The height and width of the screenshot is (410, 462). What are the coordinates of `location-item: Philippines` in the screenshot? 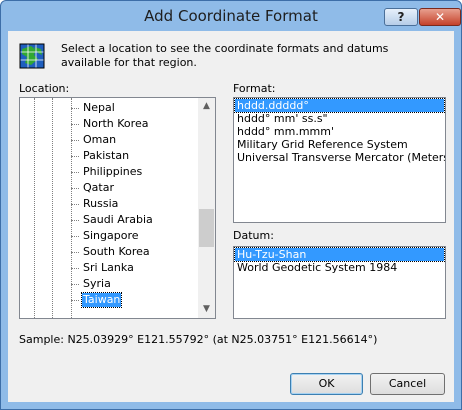 It's located at (109, 172).